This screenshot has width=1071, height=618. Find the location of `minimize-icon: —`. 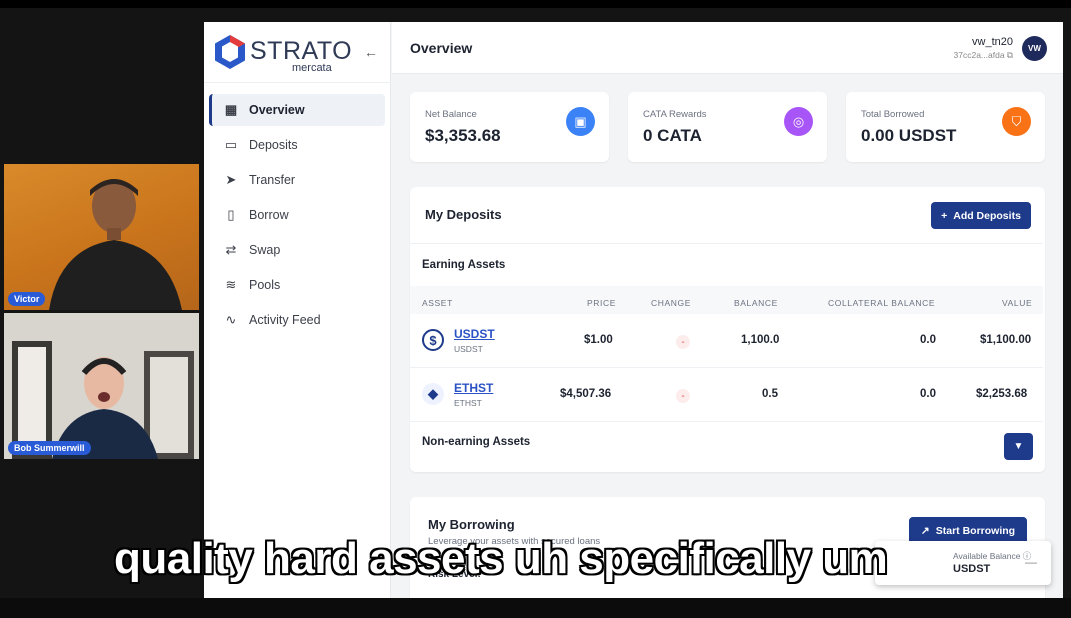

minimize-icon: — is located at coordinates (1031, 562).